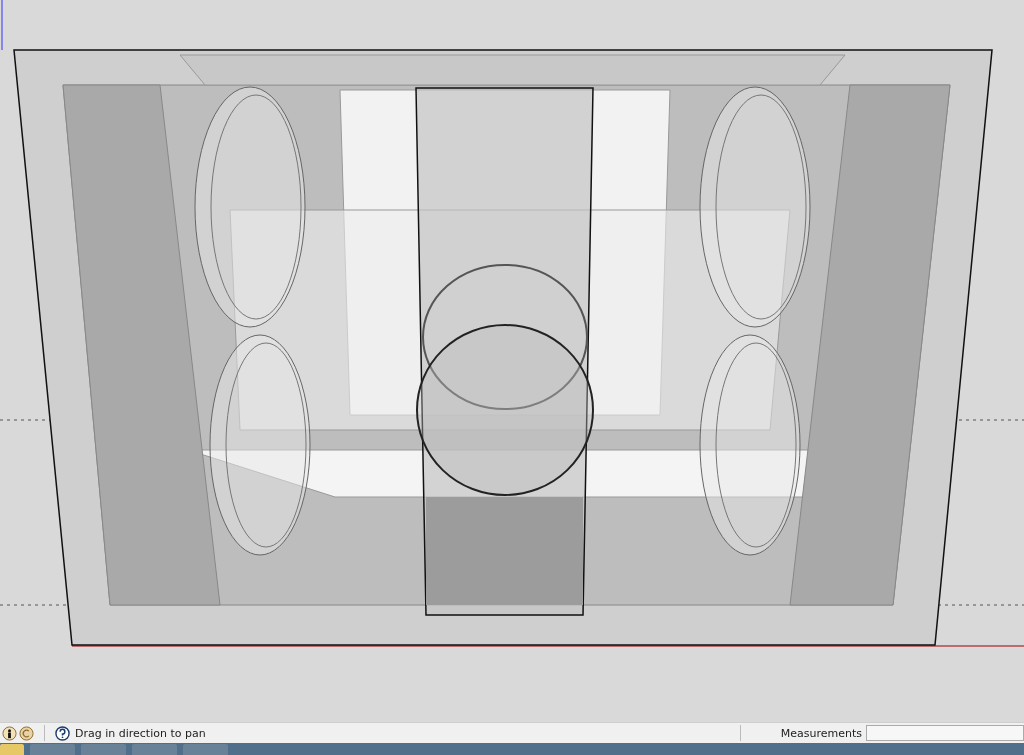 The height and width of the screenshot is (755, 1024). What do you see at coordinates (821, 733) in the screenshot?
I see `measurements-label: Measurements` at bounding box center [821, 733].